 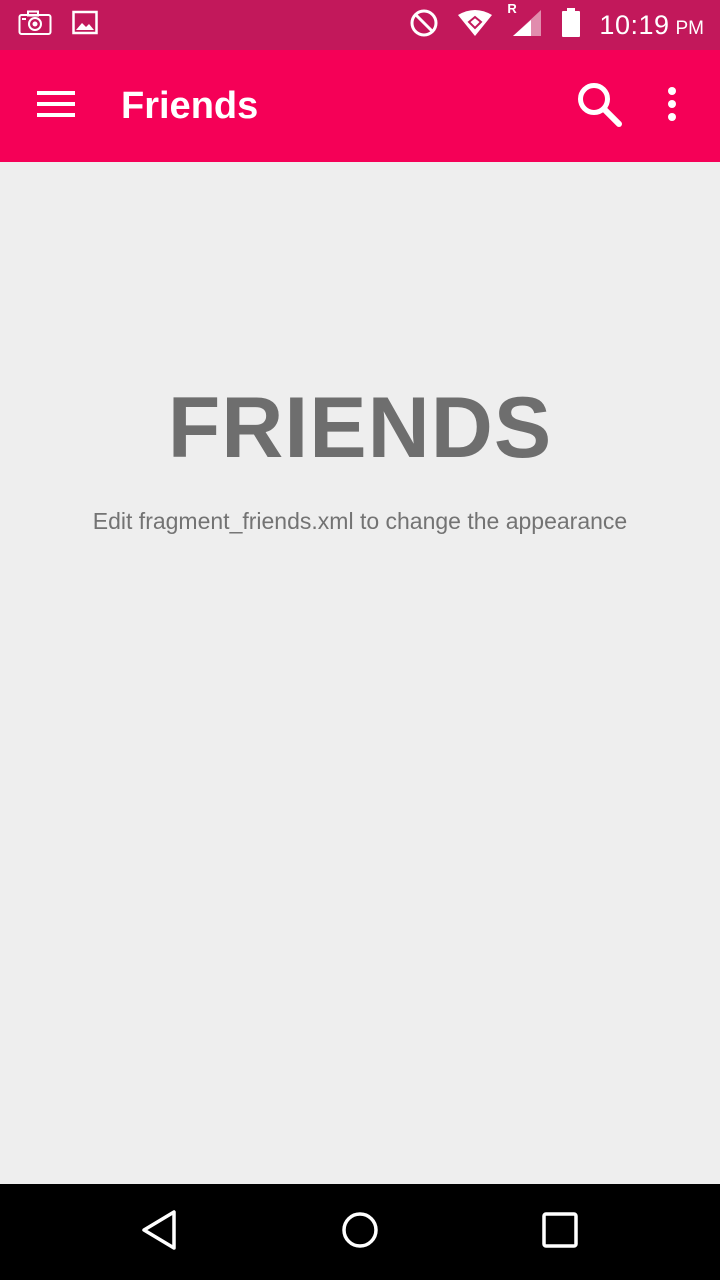 What do you see at coordinates (571, 25) in the screenshot?
I see `battery-icon` at bounding box center [571, 25].